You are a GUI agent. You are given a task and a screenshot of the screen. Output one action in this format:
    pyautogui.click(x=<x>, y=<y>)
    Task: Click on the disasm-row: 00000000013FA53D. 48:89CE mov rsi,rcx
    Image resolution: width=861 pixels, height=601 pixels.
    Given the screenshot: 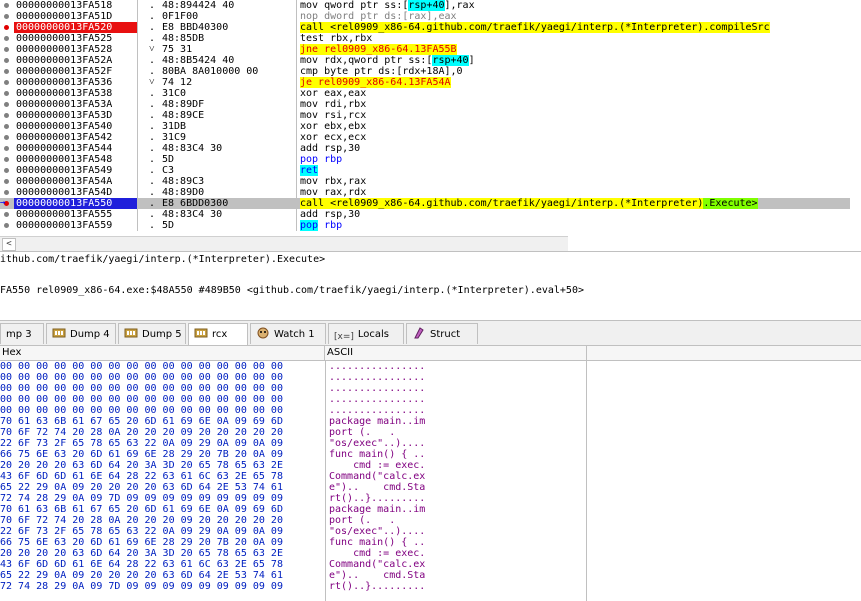 What is the action you would take?
    pyautogui.click(x=425, y=115)
    